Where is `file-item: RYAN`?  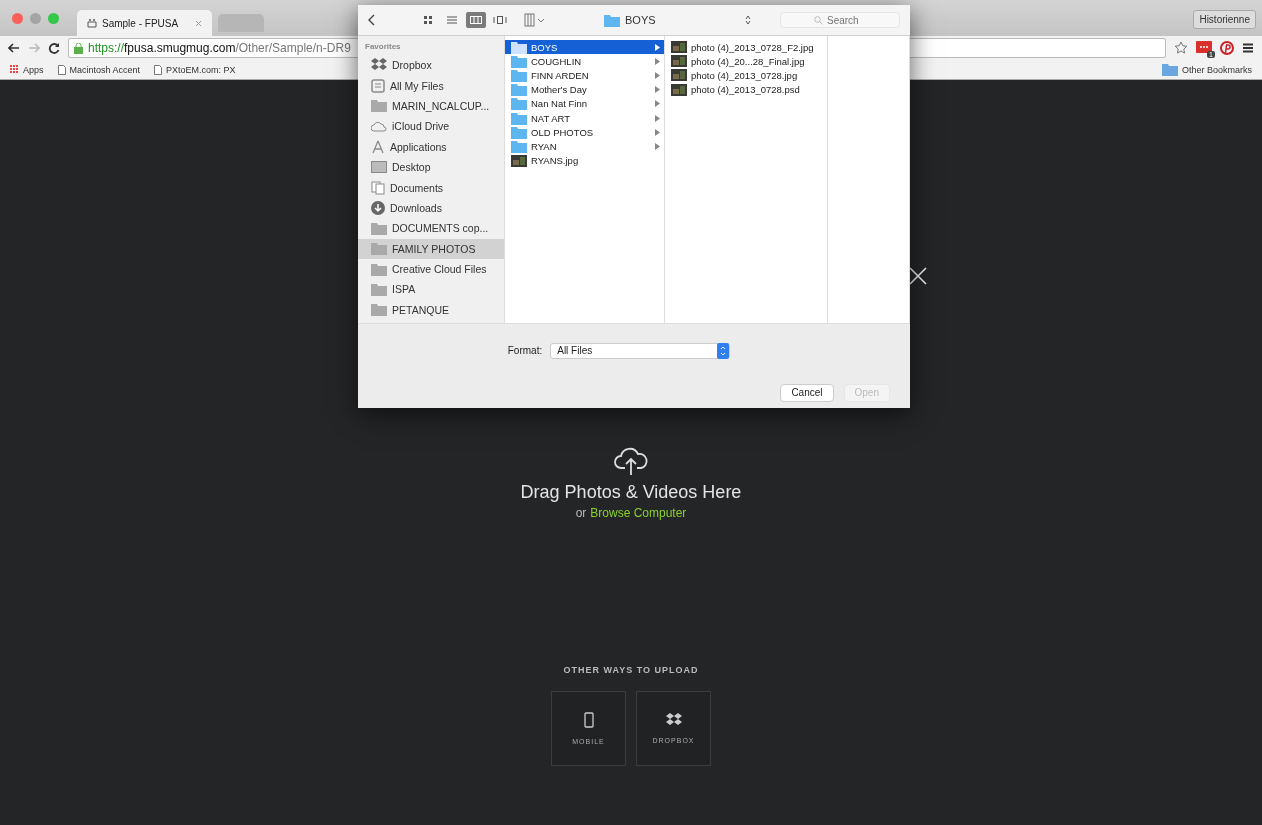
file-item: RYAN is located at coordinates (584, 146).